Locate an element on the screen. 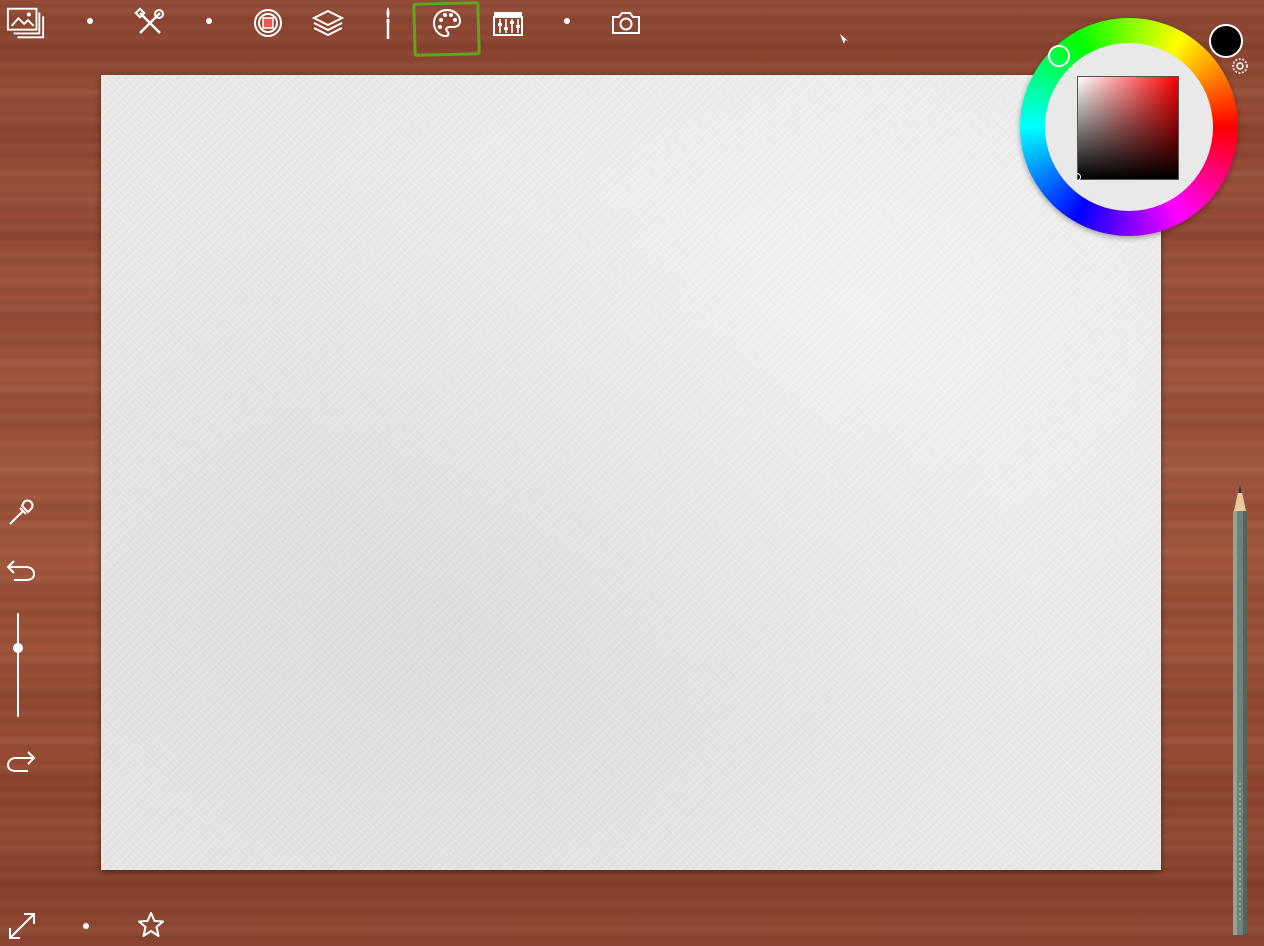  brush-icon is located at coordinates (388, 23).